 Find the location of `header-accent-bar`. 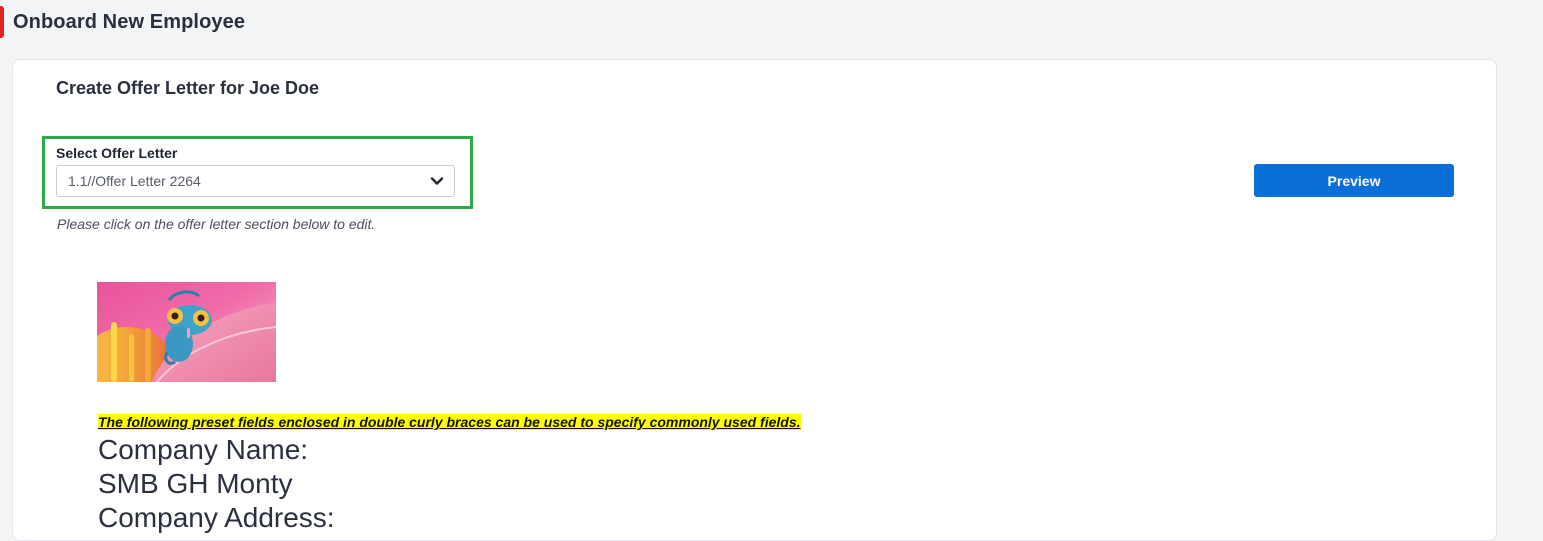

header-accent-bar is located at coordinates (2, 22).